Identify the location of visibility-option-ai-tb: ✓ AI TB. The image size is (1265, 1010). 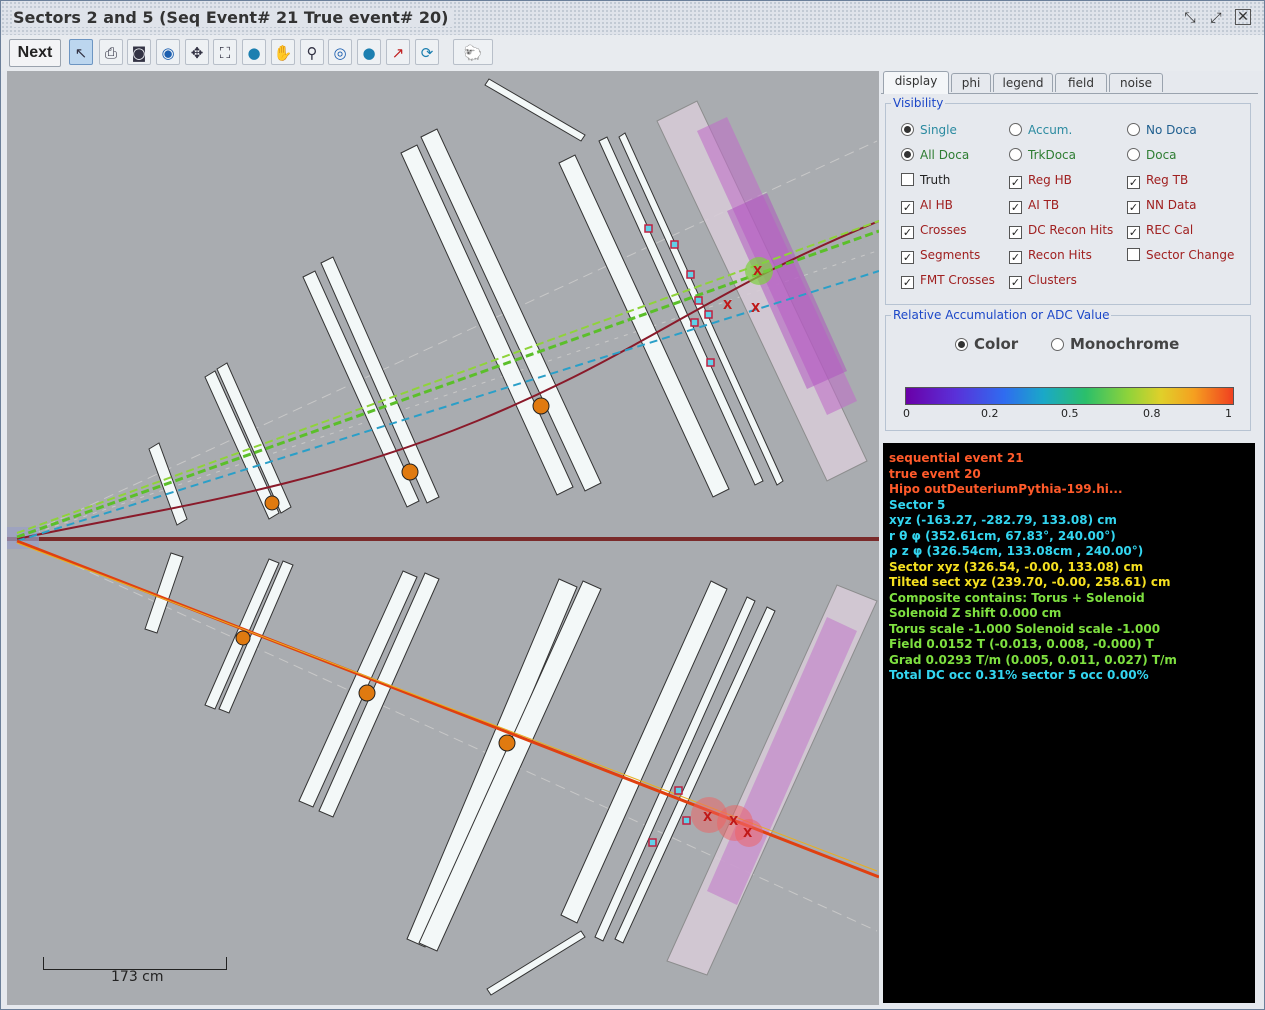
(1034, 205).